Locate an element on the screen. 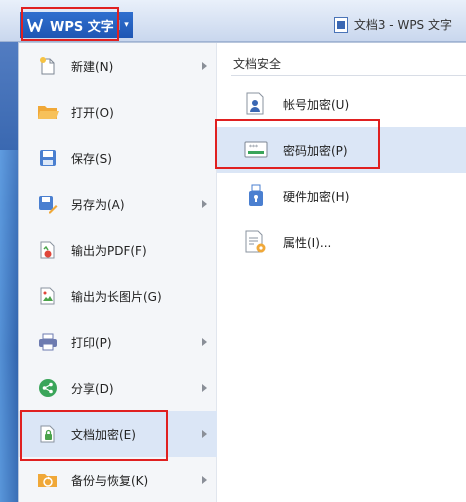 Image resolution: width=466 pixels, height=502 pixels. submenu-item-hardware-encrypt: 硬件加密(H) is located at coordinates (341, 196).